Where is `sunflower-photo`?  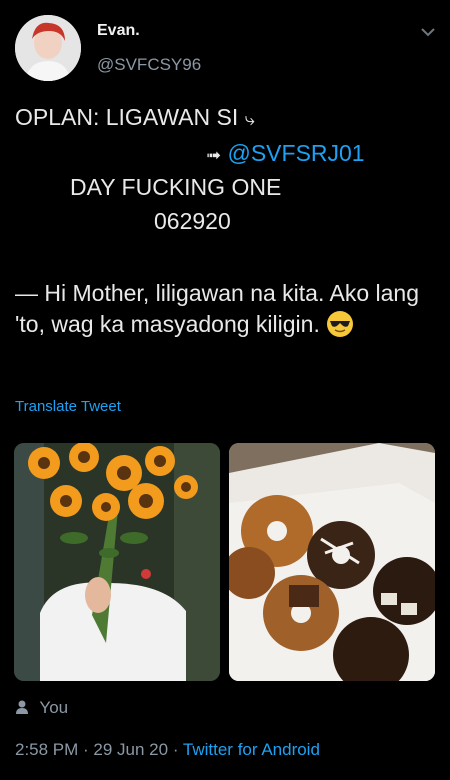
sunflower-photo is located at coordinates (117, 562).